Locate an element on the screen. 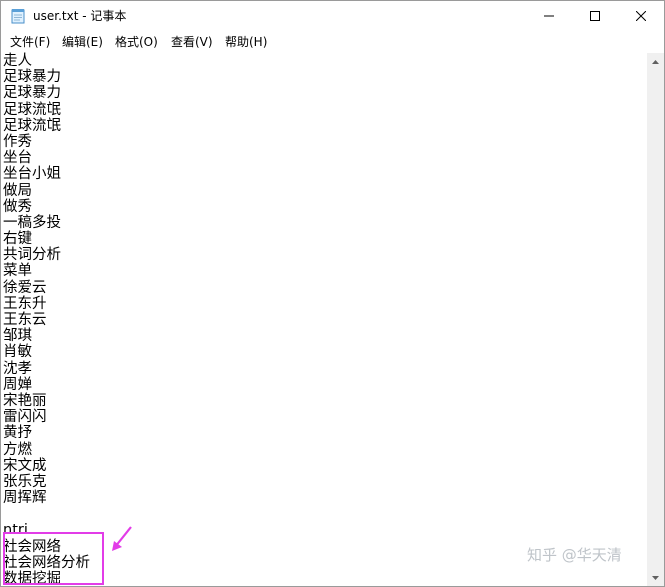 This screenshot has height=587, width=665. text-line: 坐台小姐 is located at coordinates (32, 174).